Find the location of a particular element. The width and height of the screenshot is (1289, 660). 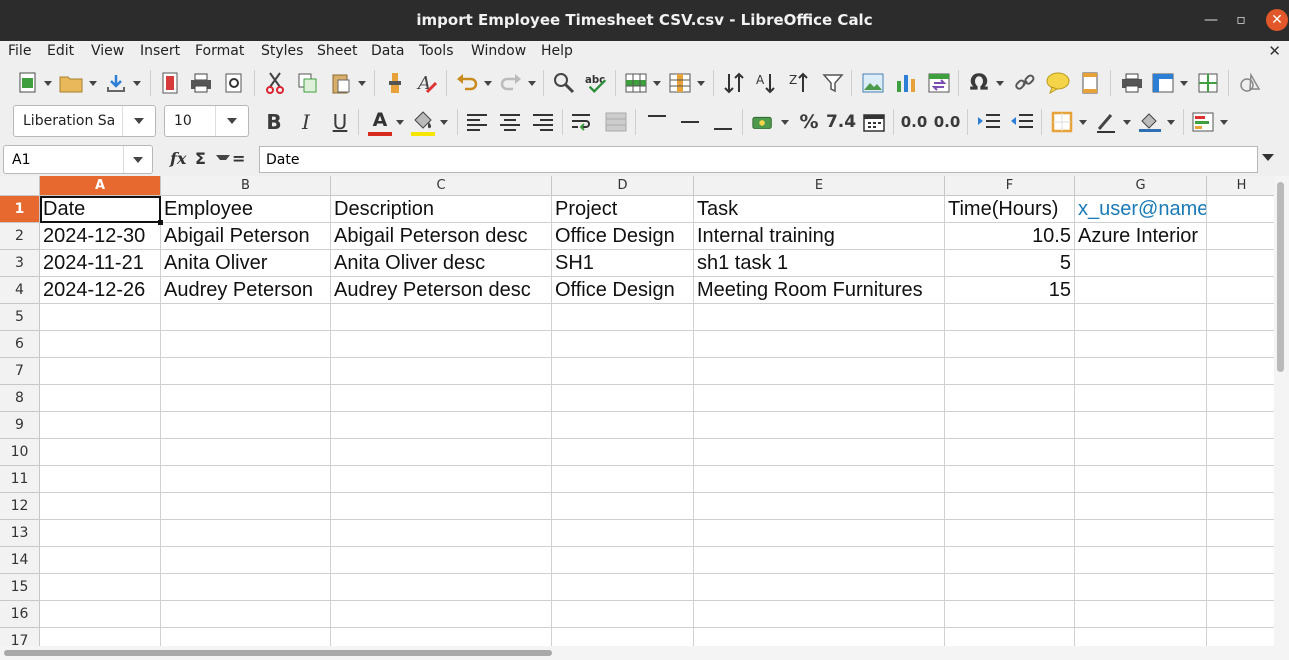

cell-g16 is located at coordinates (1141, 614).